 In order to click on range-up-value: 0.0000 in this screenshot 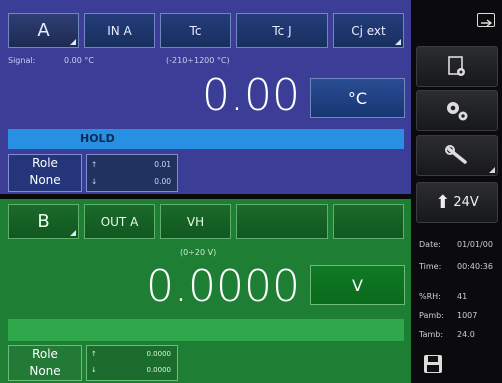, I will do `click(159, 354)`.